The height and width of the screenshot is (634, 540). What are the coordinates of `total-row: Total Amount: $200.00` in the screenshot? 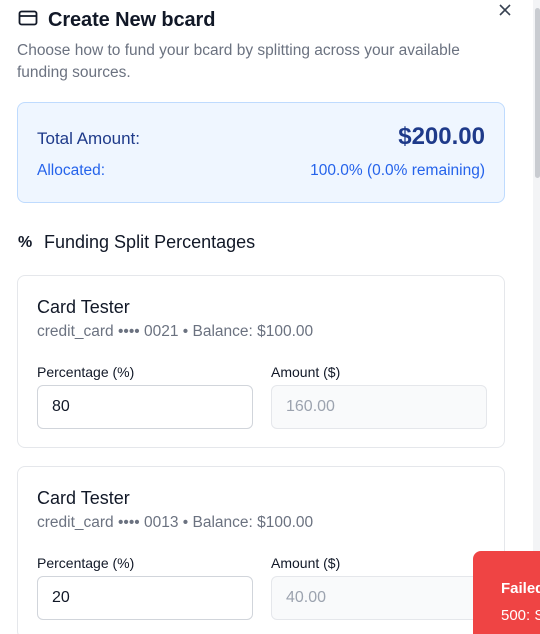 It's located at (261, 137).